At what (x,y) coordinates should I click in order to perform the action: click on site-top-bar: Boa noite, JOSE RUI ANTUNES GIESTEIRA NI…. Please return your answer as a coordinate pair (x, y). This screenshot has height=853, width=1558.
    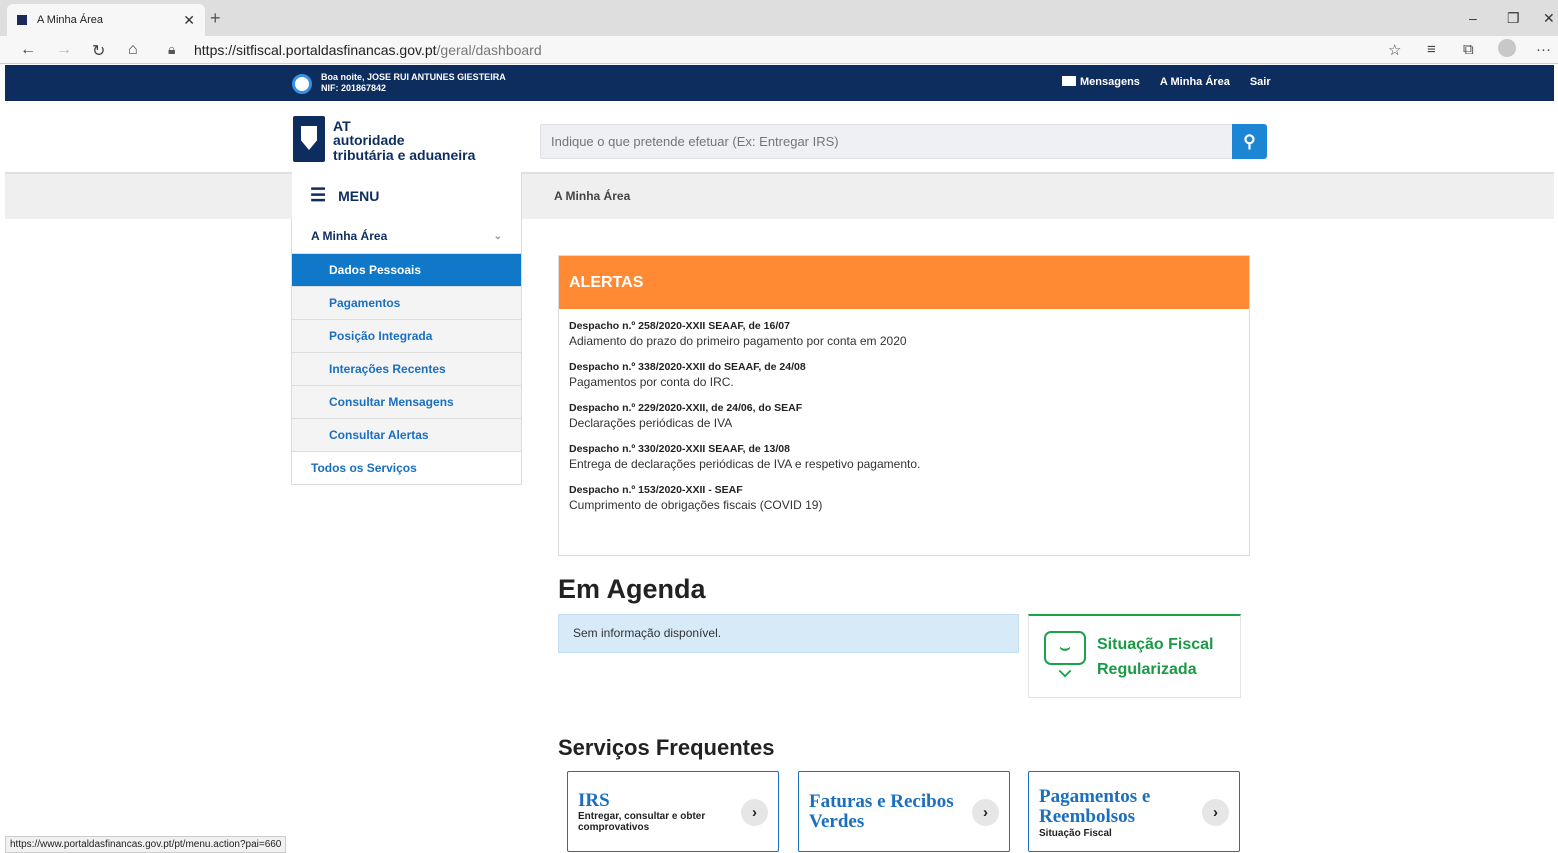
    Looking at the image, I should click on (779, 83).